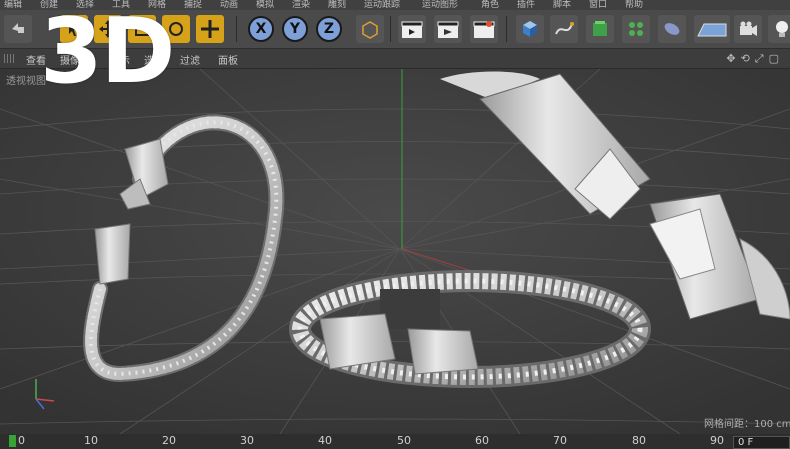 This screenshot has height=449, width=790. I want to click on subdivision-icon, so click(600, 28).